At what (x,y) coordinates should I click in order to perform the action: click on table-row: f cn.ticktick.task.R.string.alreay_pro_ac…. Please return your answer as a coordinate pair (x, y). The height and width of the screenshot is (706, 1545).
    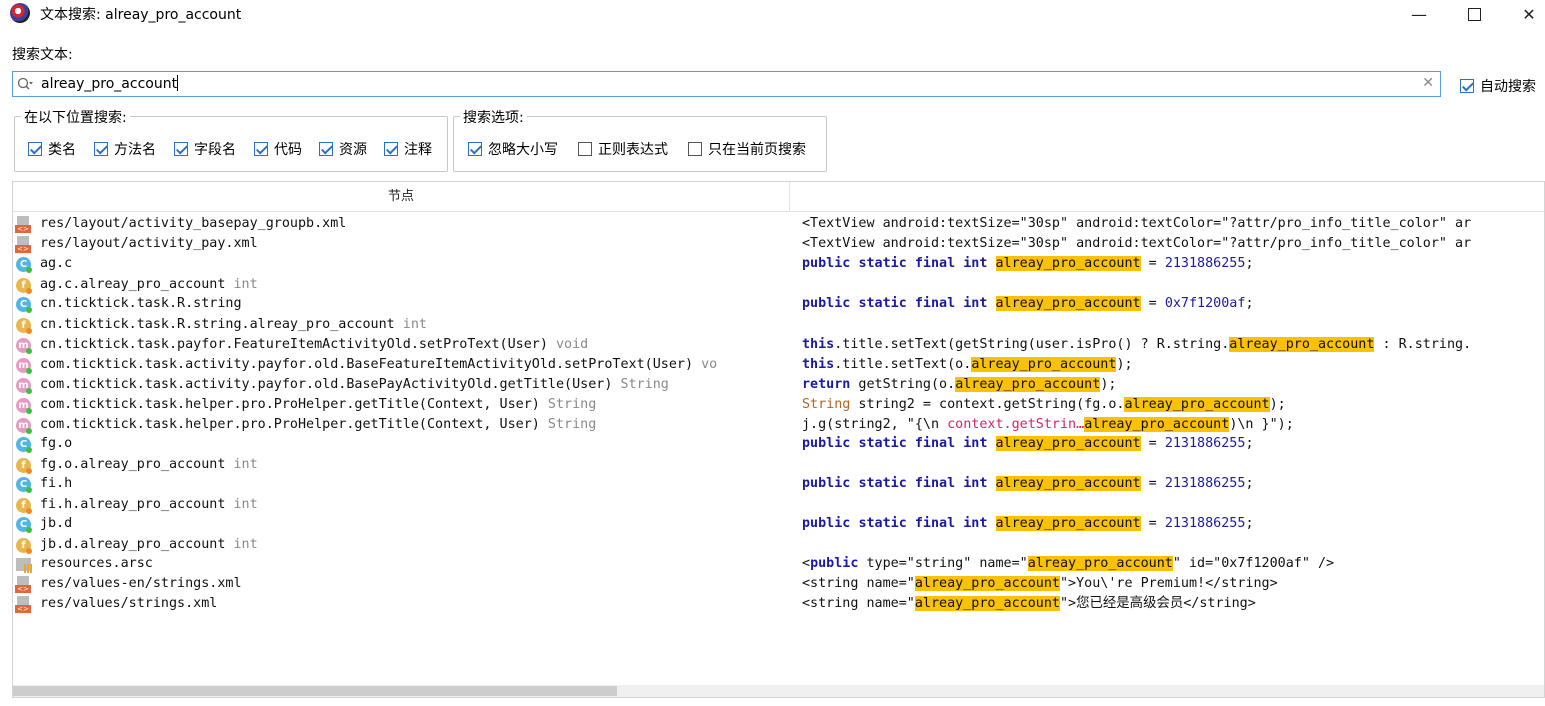
    Looking at the image, I should click on (778, 325).